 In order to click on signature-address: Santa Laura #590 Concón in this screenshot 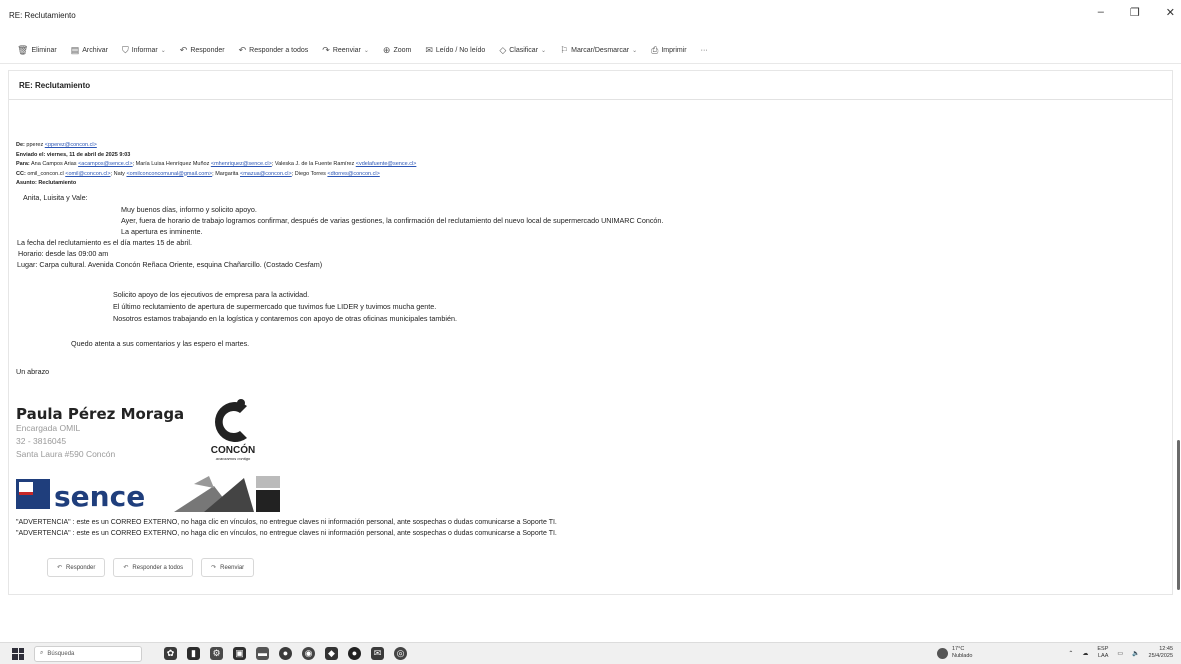, I will do `click(66, 454)`.